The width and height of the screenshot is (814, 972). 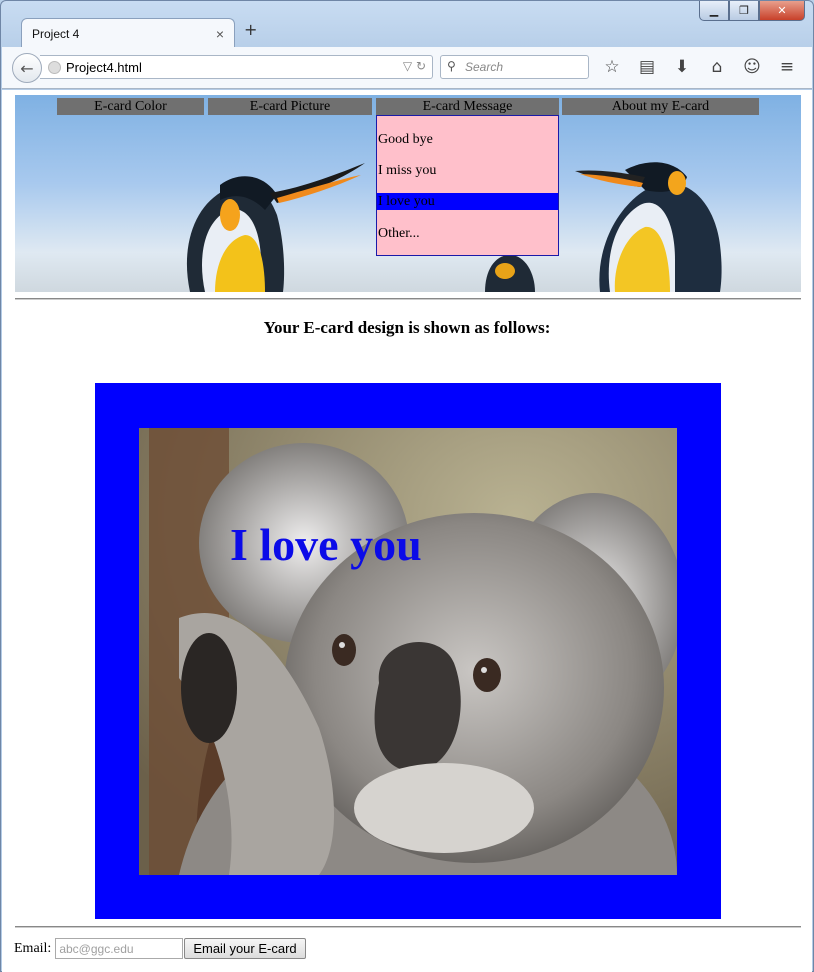 I want to click on globe-icon, so click(x=54, y=67).